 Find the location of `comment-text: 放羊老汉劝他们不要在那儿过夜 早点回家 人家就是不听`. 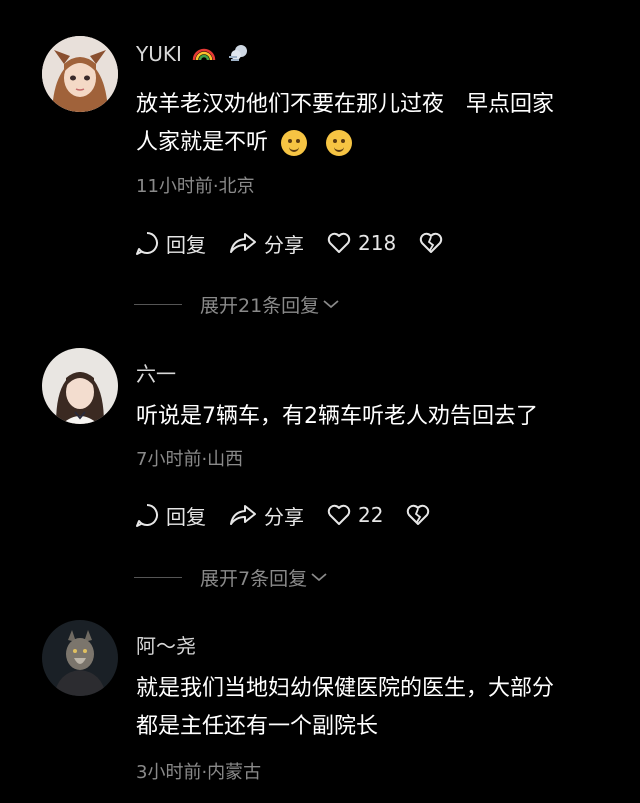

comment-text: 放羊老汉劝他们不要在那儿过夜 早点回家 人家就是不听 is located at coordinates (376, 124).